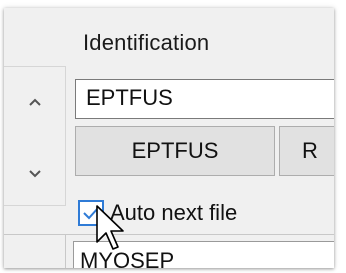  I want to click on scroll-down-button, so click(35, 174).